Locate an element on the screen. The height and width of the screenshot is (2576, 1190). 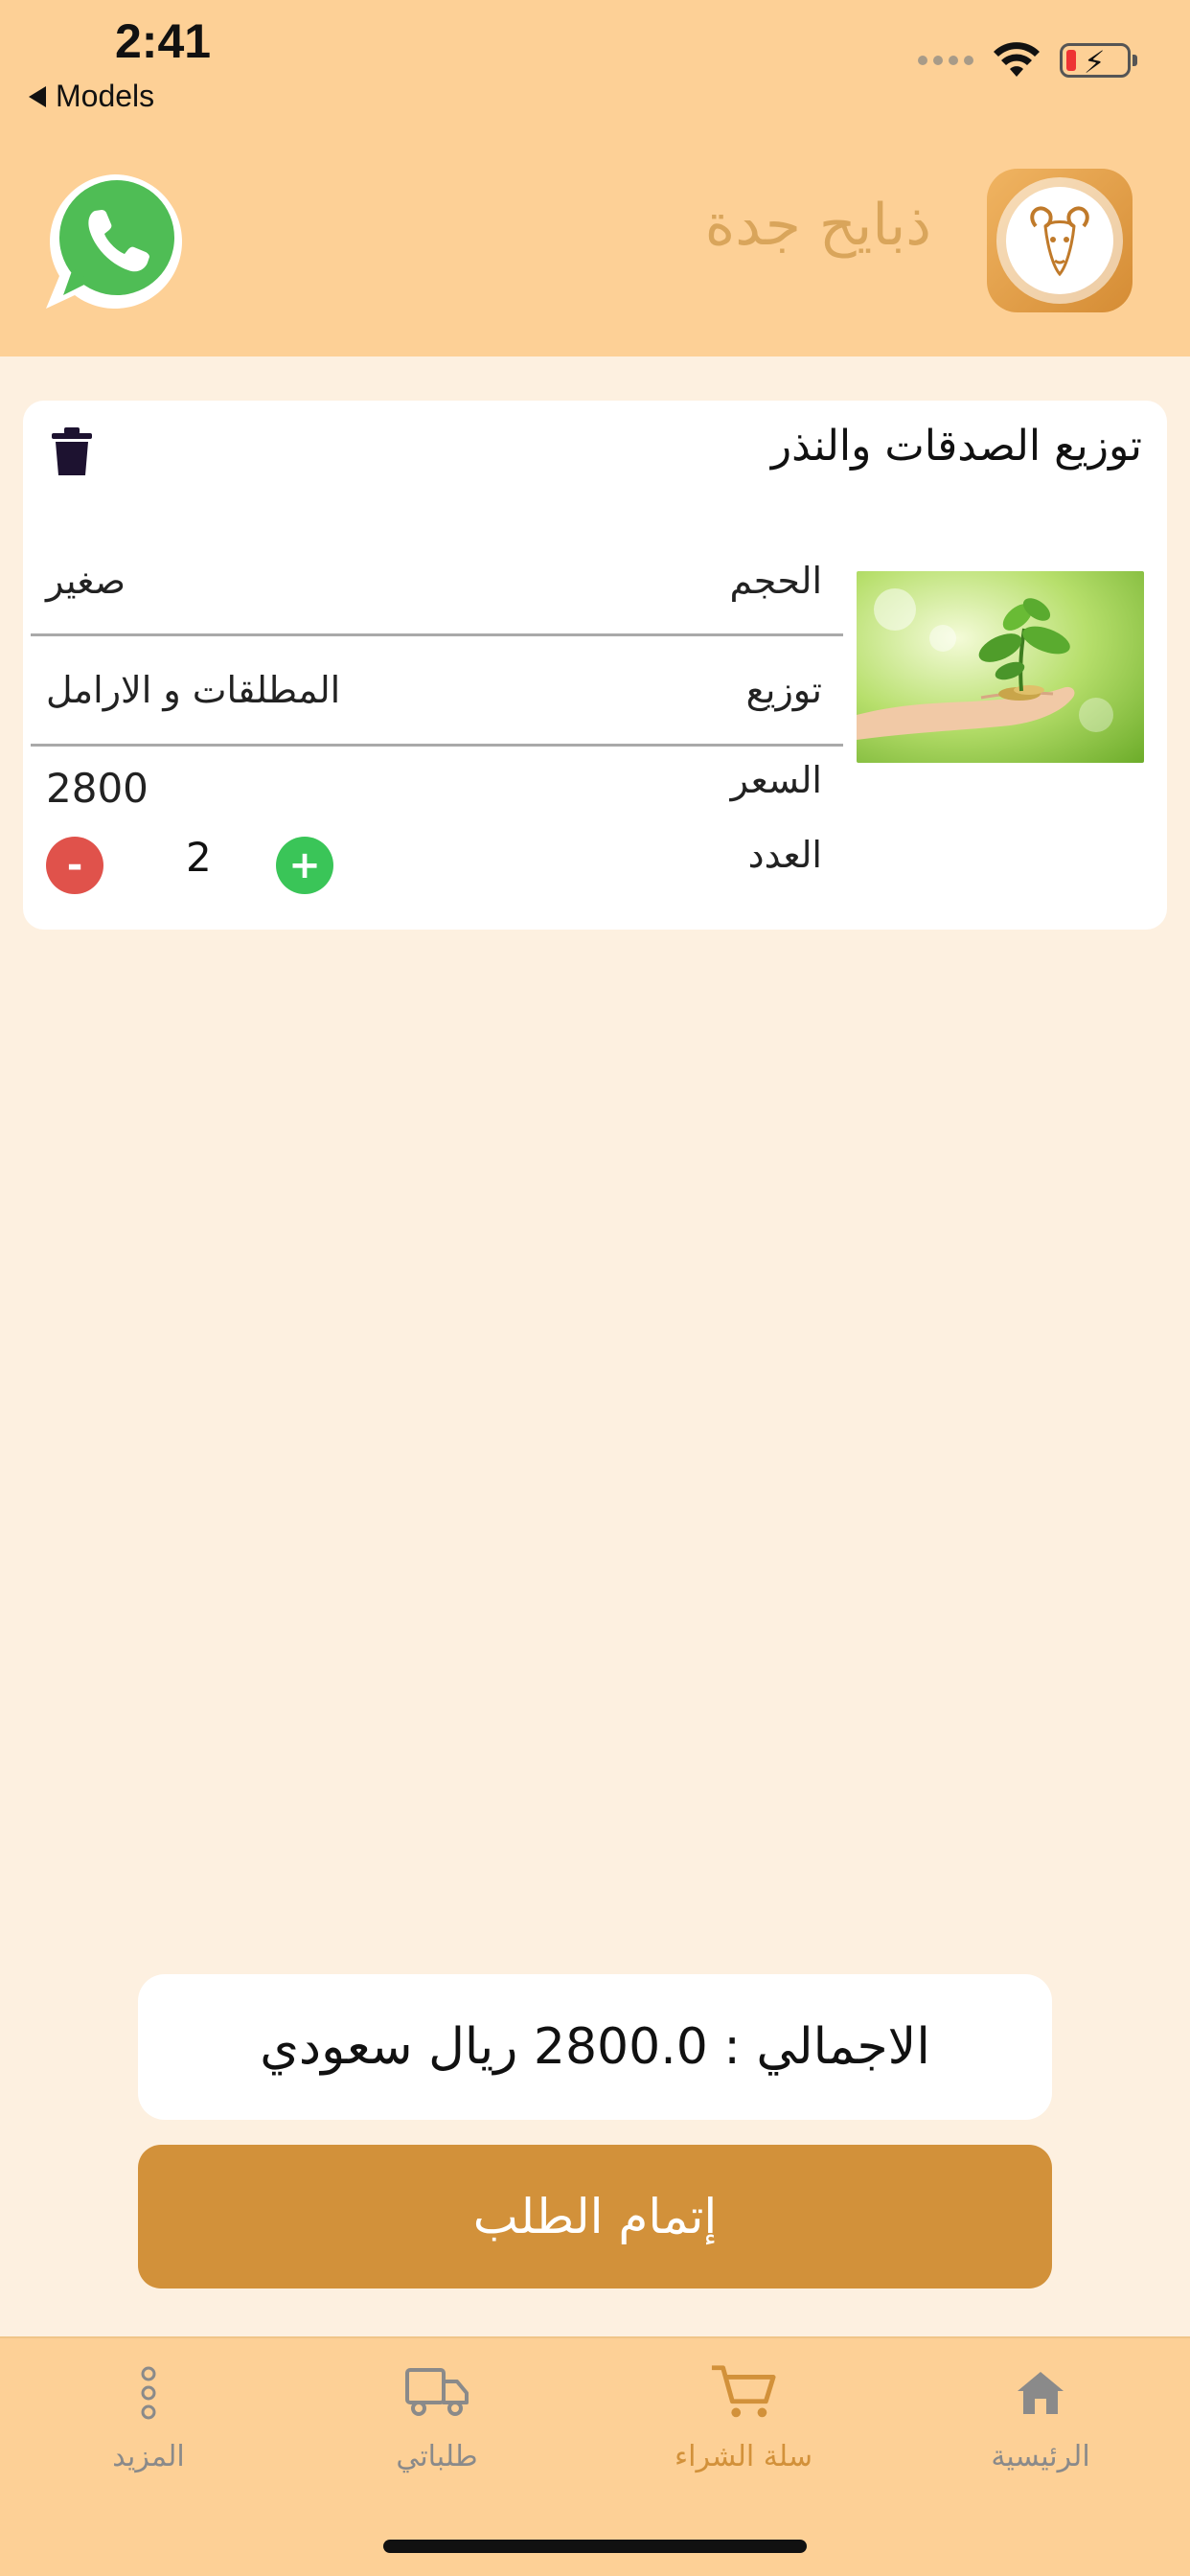
trash-icon is located at coordinates (72, 451).